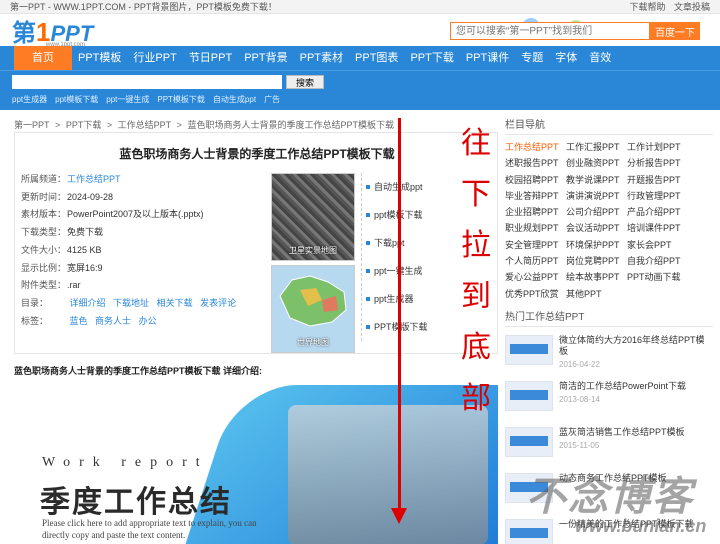 This screenshot has width=720, height=544. Describe the element at coordinates (399, 516) in the screenshot. I see `arrow-down-icon` at that location.